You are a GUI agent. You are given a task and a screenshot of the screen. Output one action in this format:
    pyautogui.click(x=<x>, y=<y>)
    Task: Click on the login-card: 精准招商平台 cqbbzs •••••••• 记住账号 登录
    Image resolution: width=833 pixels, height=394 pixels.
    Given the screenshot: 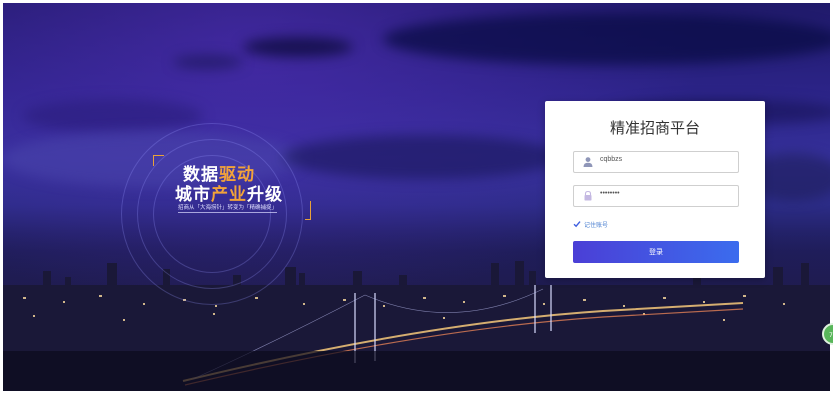 What is the action you would take?
    pyautogui.click(x=655, y=189)
    